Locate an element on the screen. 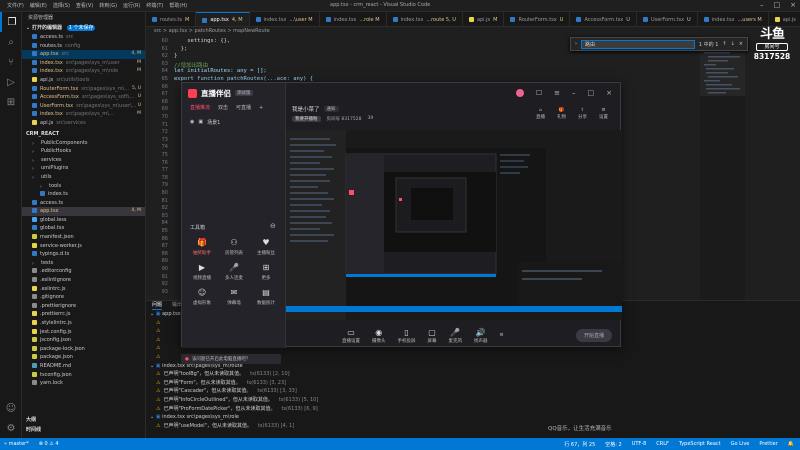 The image size is (800, 450). line-ending: CRLF is located at coordinates (662, 444).